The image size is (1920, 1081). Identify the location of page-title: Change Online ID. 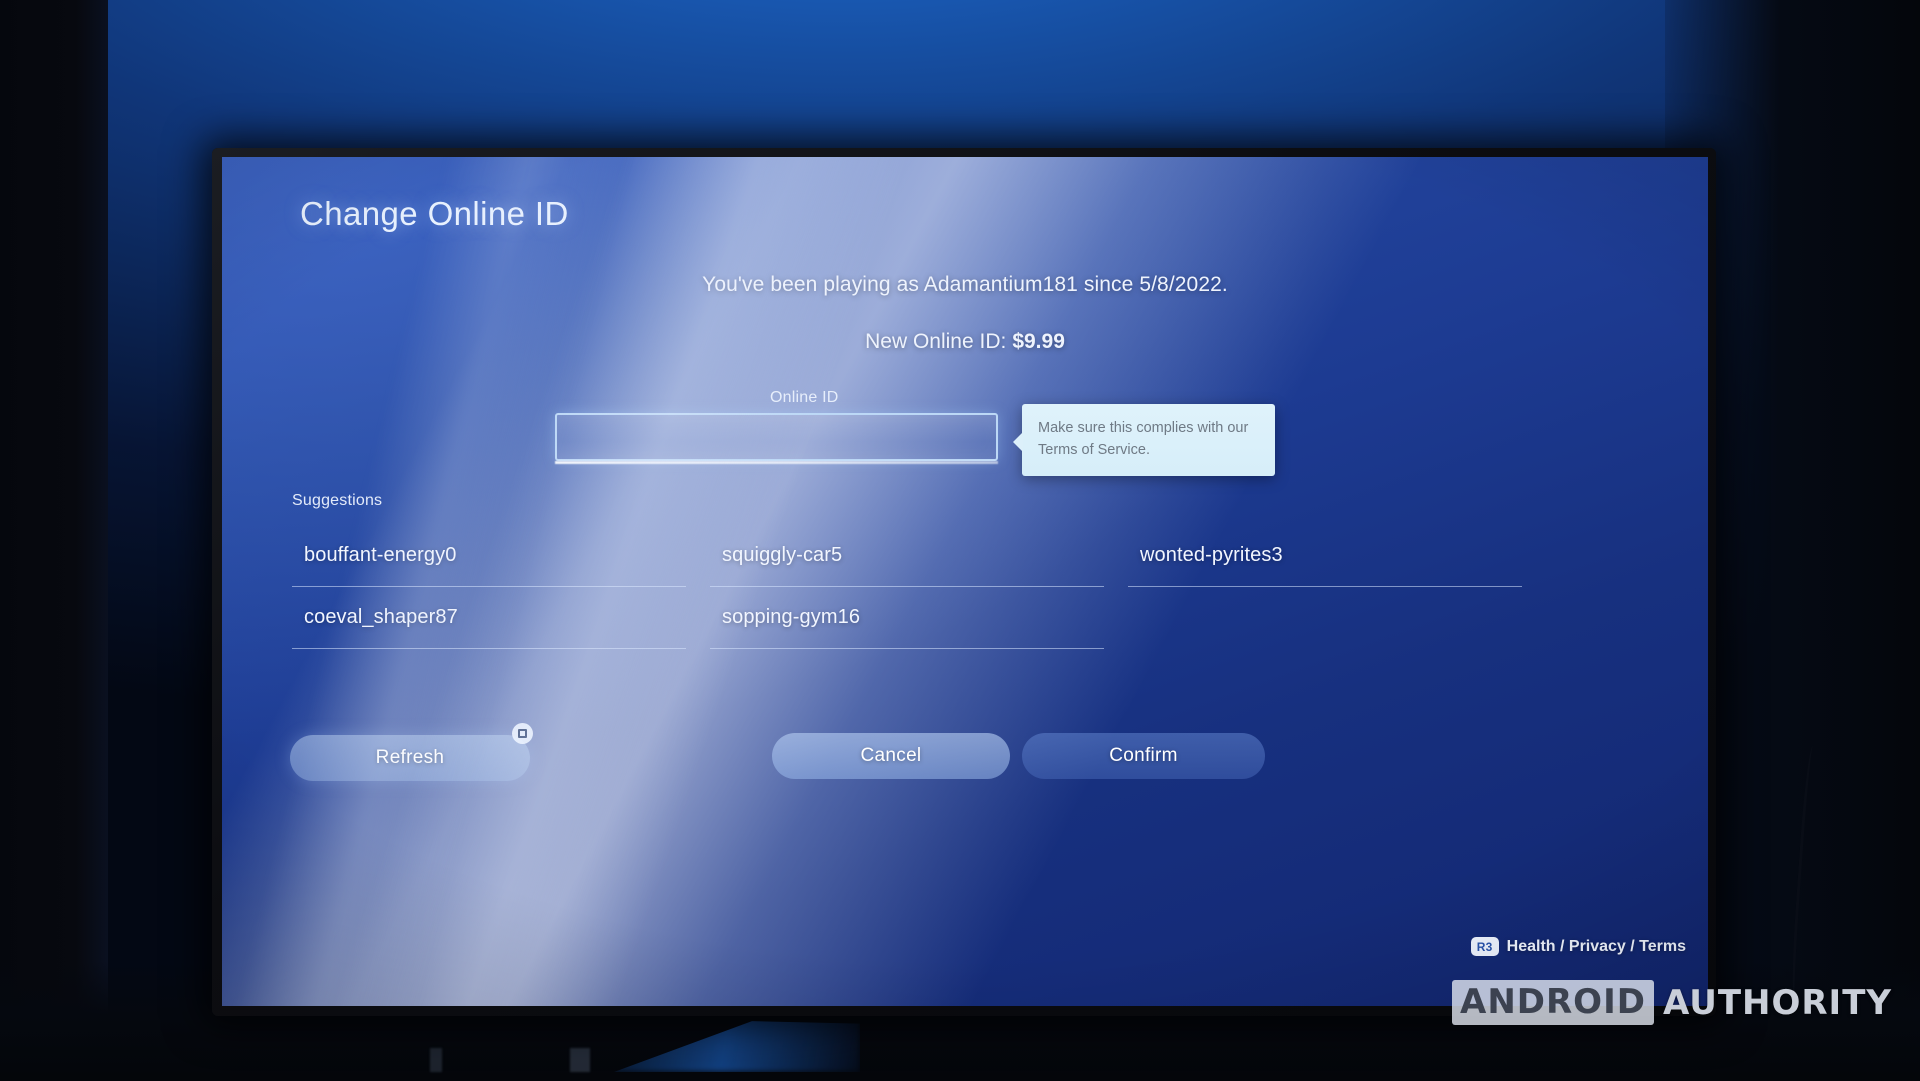
(434, 213).